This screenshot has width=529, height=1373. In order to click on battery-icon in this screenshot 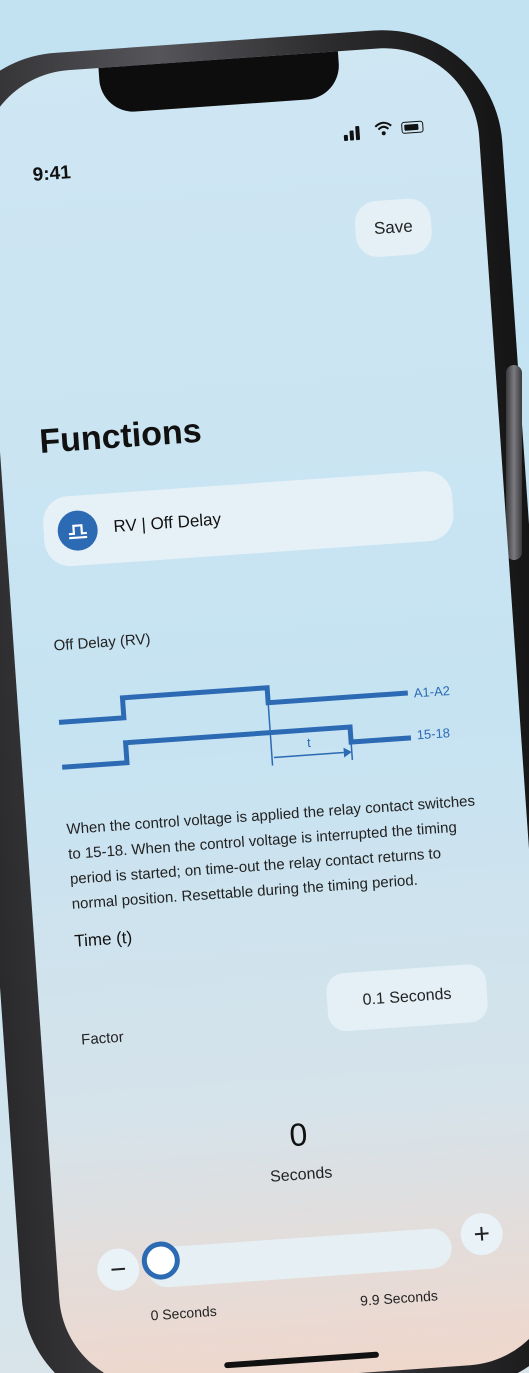, I will do `click(412, 127)`.